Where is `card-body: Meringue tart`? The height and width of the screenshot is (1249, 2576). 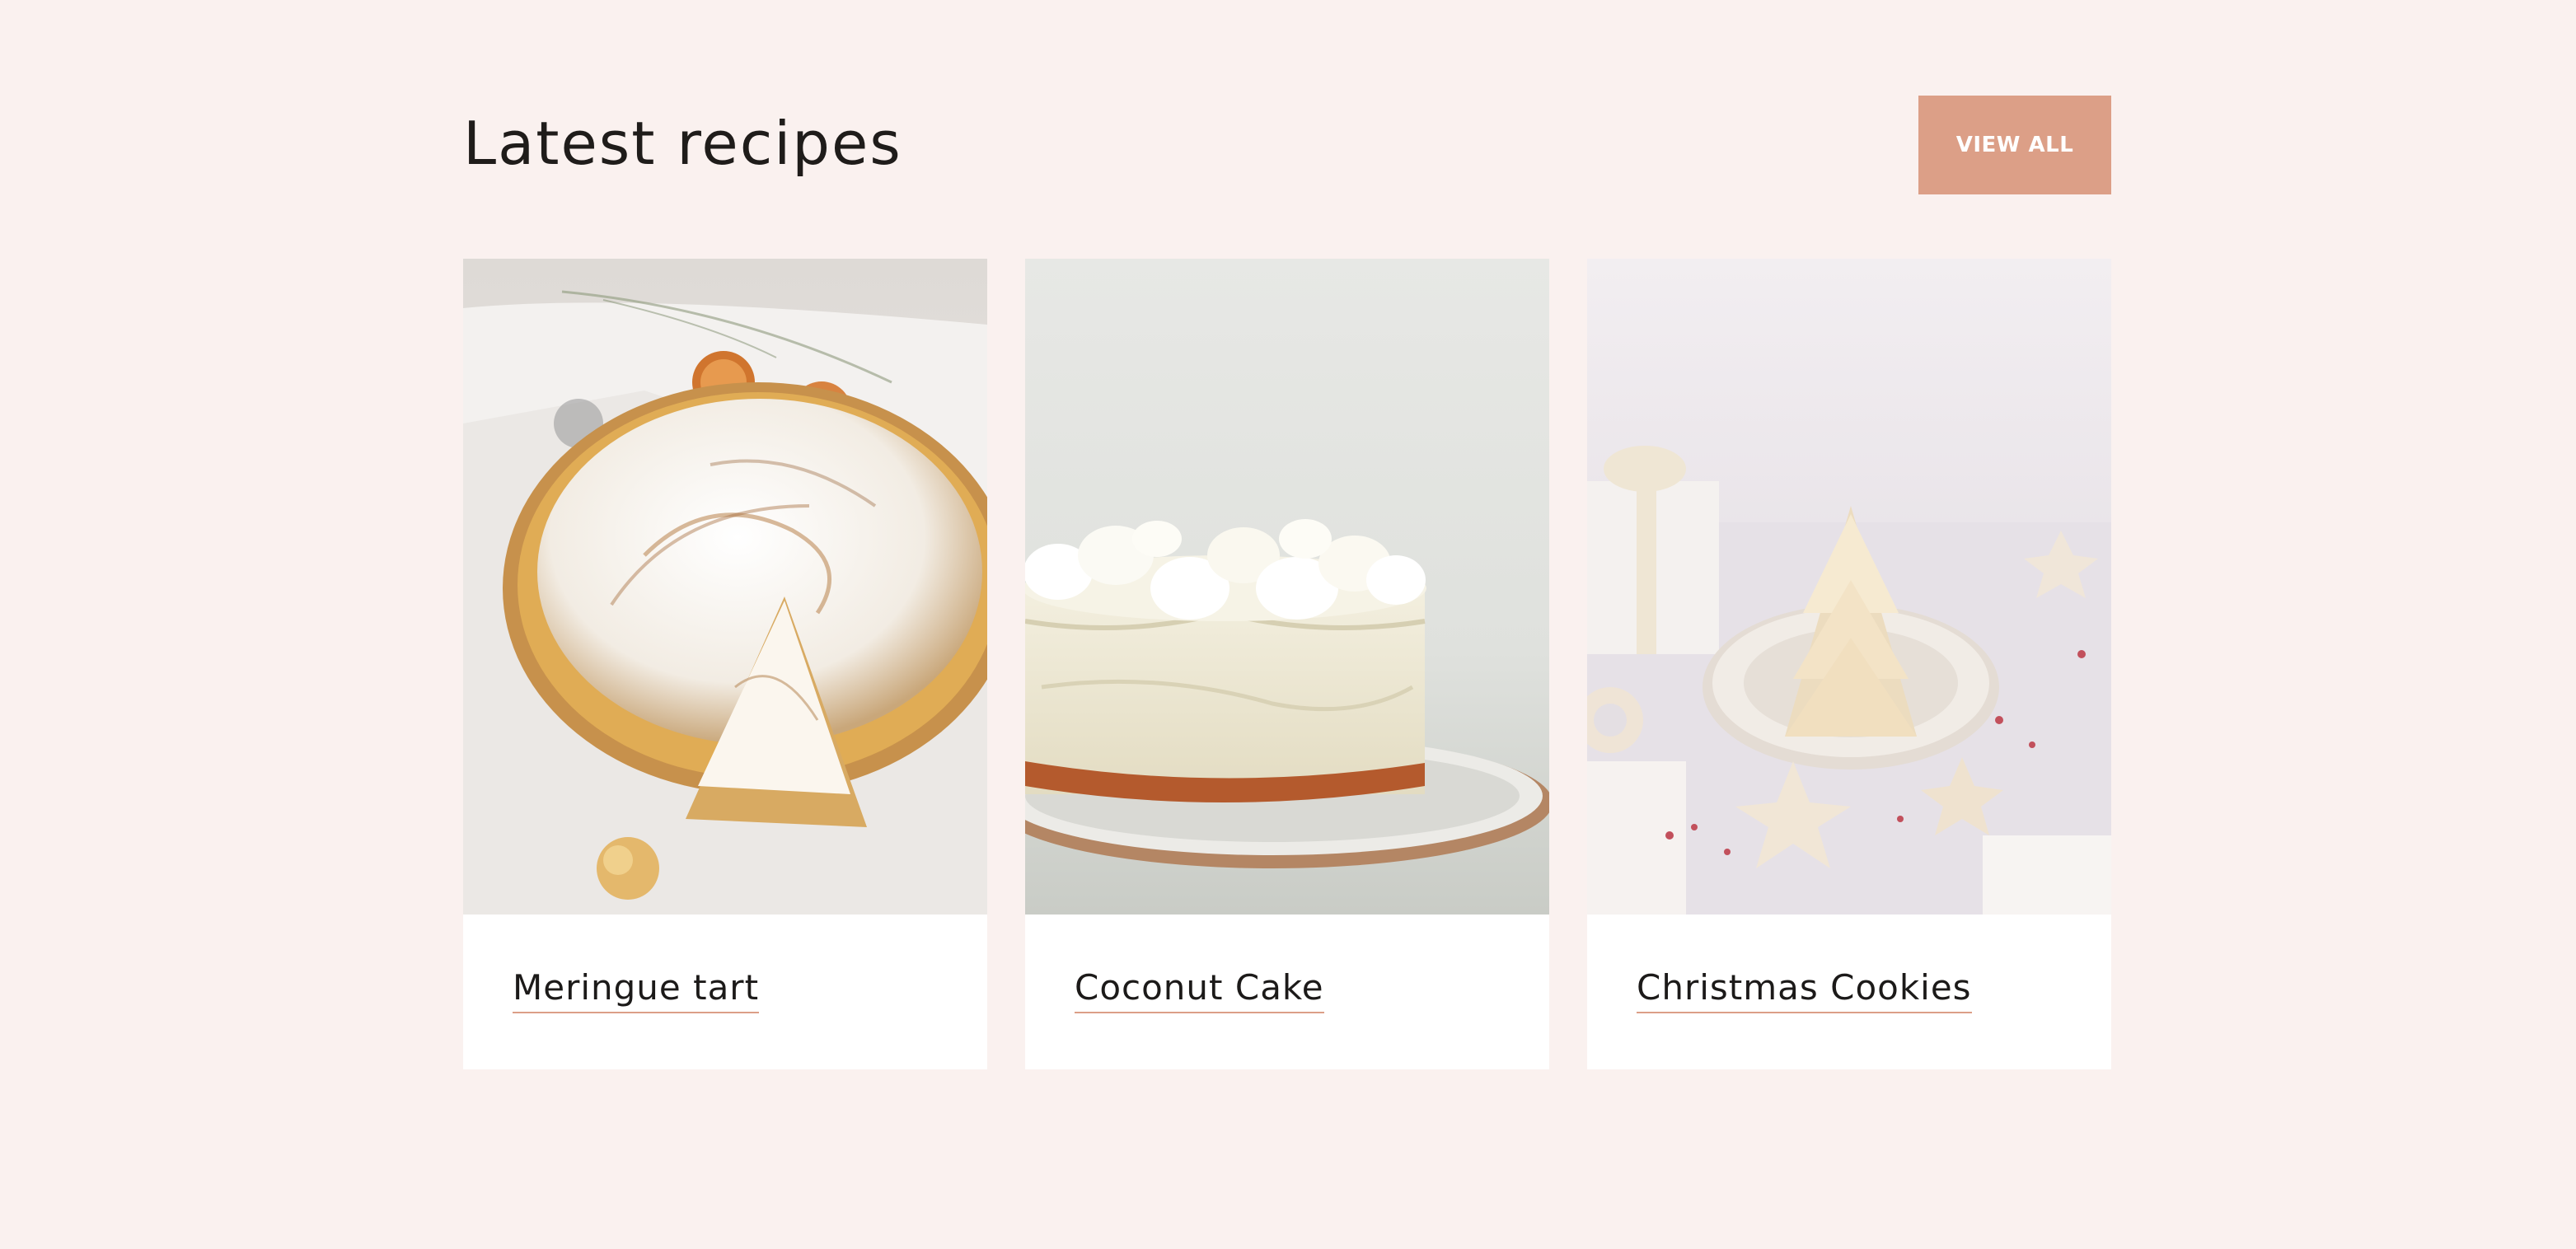 card-body: Meringue tart is located at coordinates (725, 992).